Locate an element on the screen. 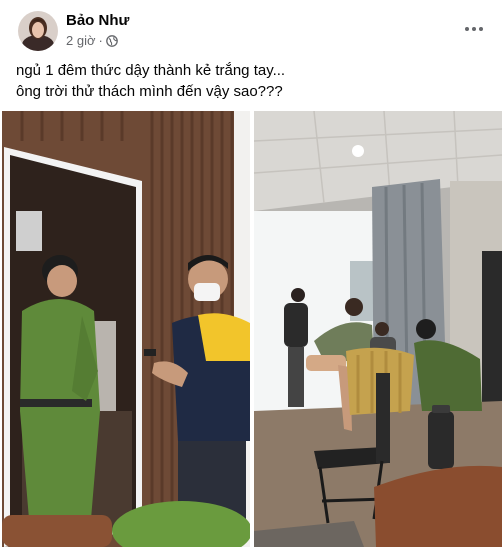 The height and width of the screenshot is (547, 504). avatar-image is located at coordinates (38, 31).